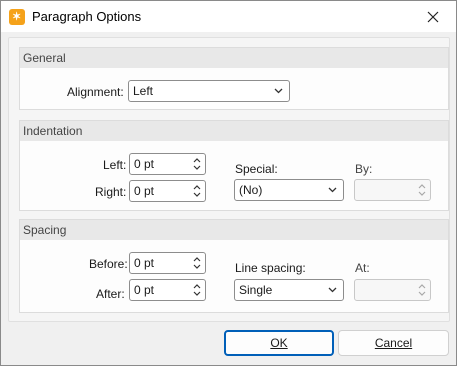 The width and height of the screenshot is (457, 366). What do you see at coordinates (110, 294) in the screenshot?
I see `after-spacing-label: After:` at bounding box center [110, 294].